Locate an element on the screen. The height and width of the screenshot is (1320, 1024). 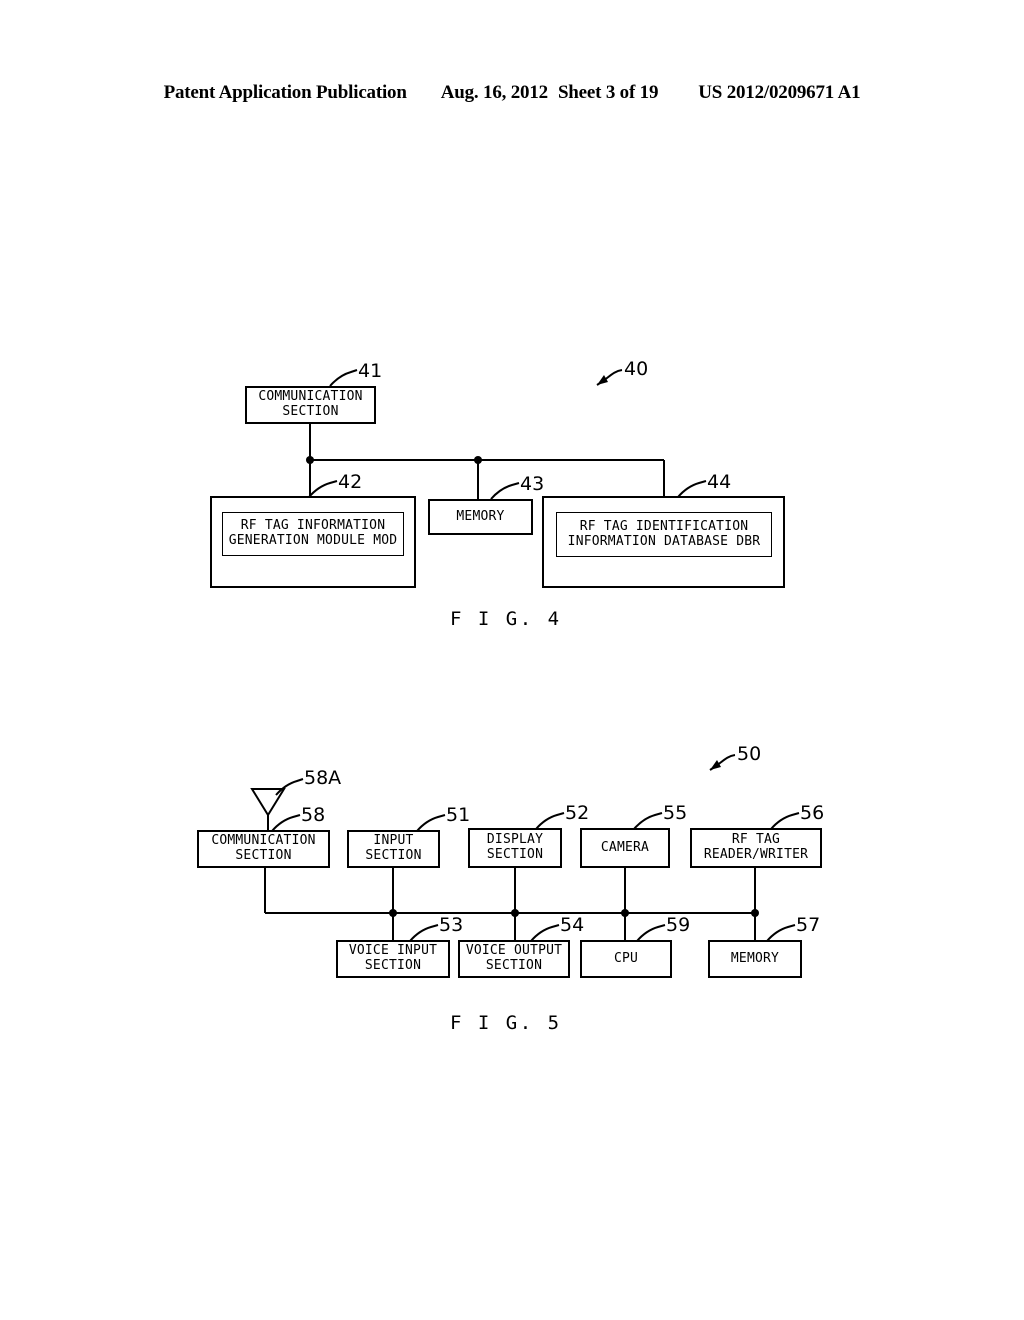
fig5-voice-output-section-block: VOICE OUTPUT SECTION is located at coordinates (514, 959).